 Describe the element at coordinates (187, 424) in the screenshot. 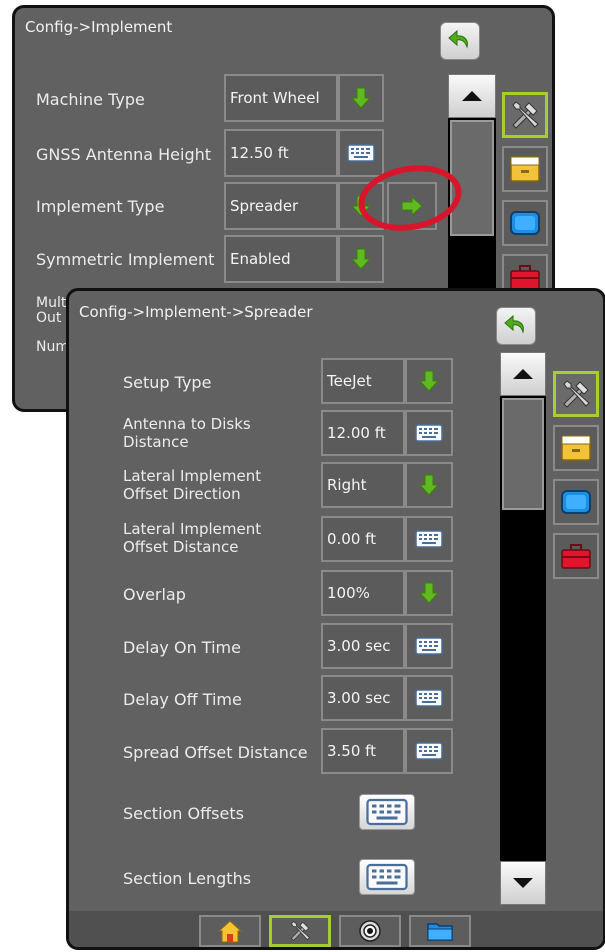

I see `antenna-to-disks-distance-label-line1: Antenna to Disks` at that location.